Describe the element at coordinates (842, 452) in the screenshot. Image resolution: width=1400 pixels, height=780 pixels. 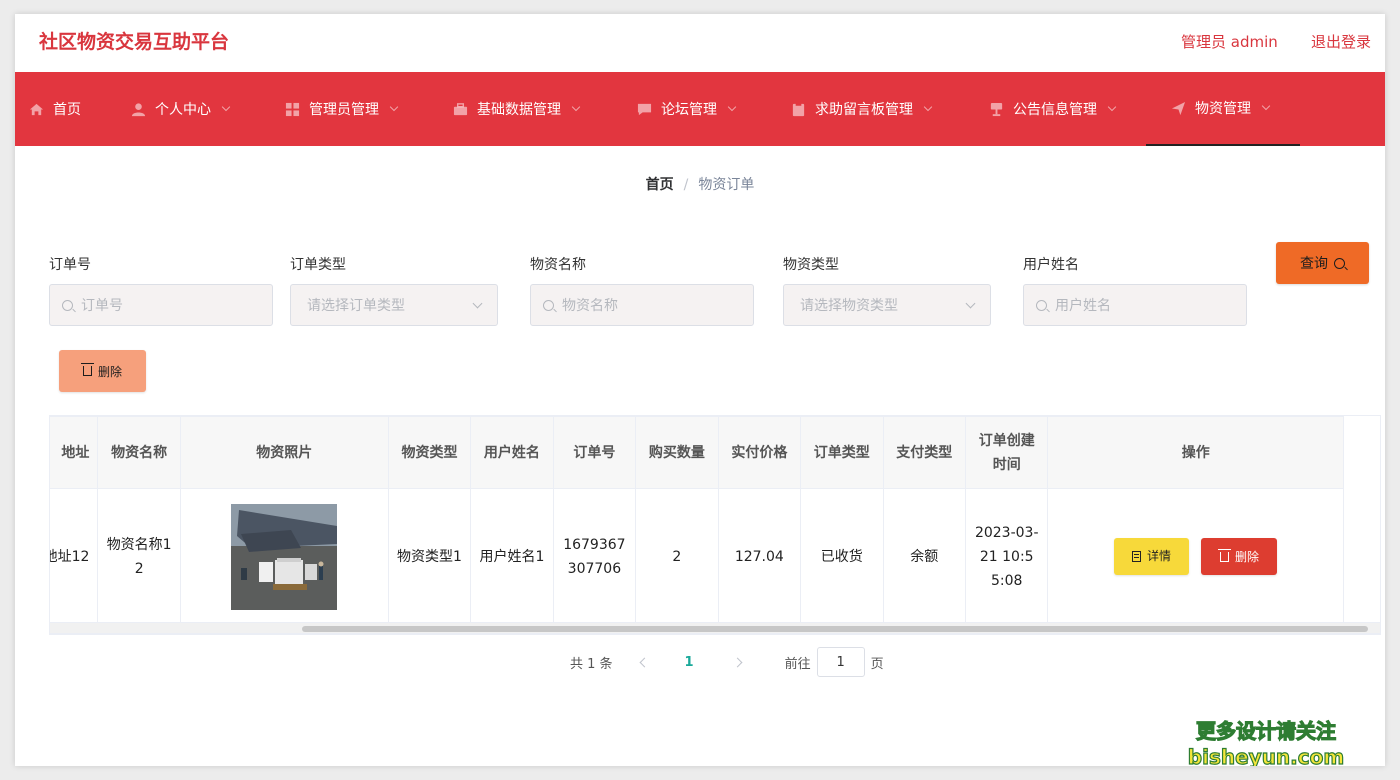
I see `column-header-order-type: 订单类型` at that location.